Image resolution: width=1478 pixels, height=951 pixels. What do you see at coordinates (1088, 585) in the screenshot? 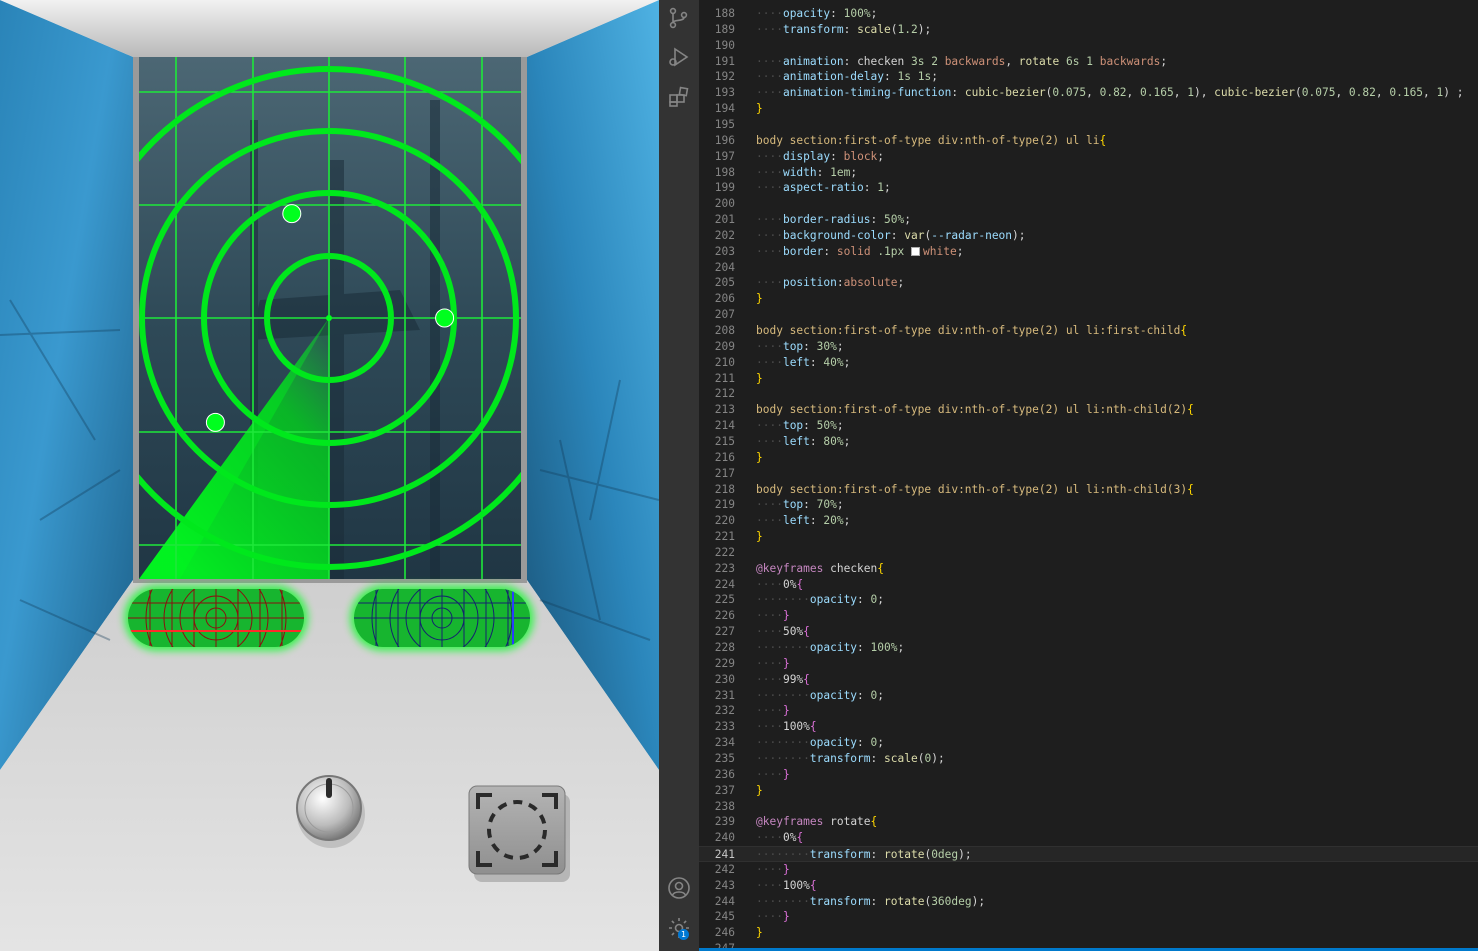
I see `code-line: 224 ····0%{` at bounding box center [1088, 585].